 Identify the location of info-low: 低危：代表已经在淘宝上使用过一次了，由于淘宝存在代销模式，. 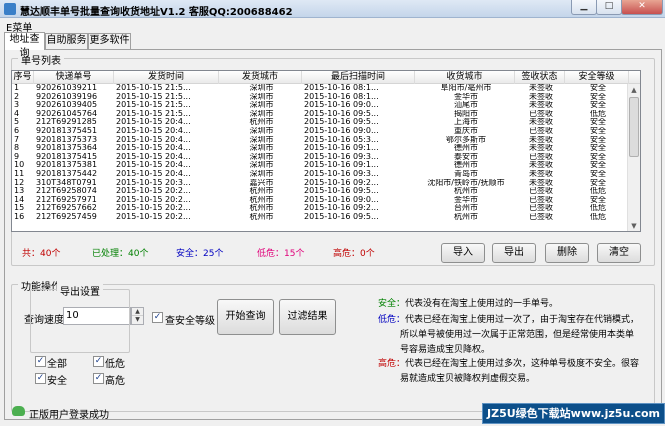
(508, 320).